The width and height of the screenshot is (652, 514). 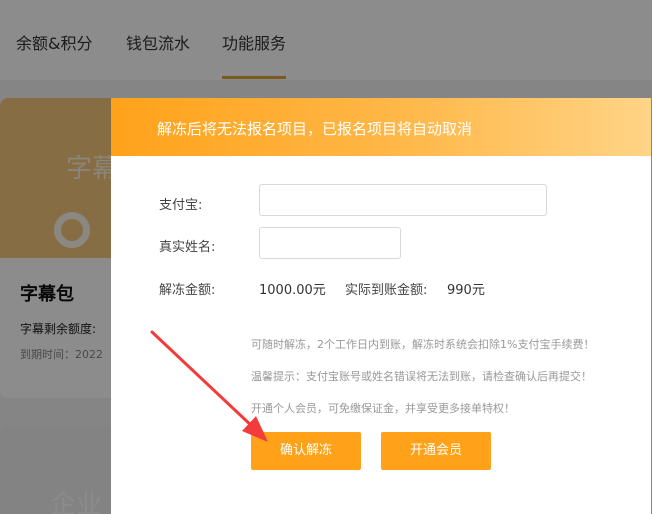 I want to click on dialog-title: 解冻后将无法报名项目，已报名项目将自动取消, so click(x=315, y=129).